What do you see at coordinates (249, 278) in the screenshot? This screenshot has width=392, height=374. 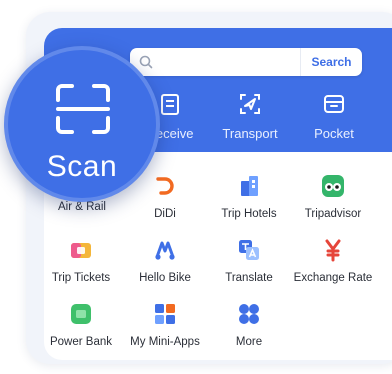 I see `translate-label: Translate` at bounding box center [249, 278].